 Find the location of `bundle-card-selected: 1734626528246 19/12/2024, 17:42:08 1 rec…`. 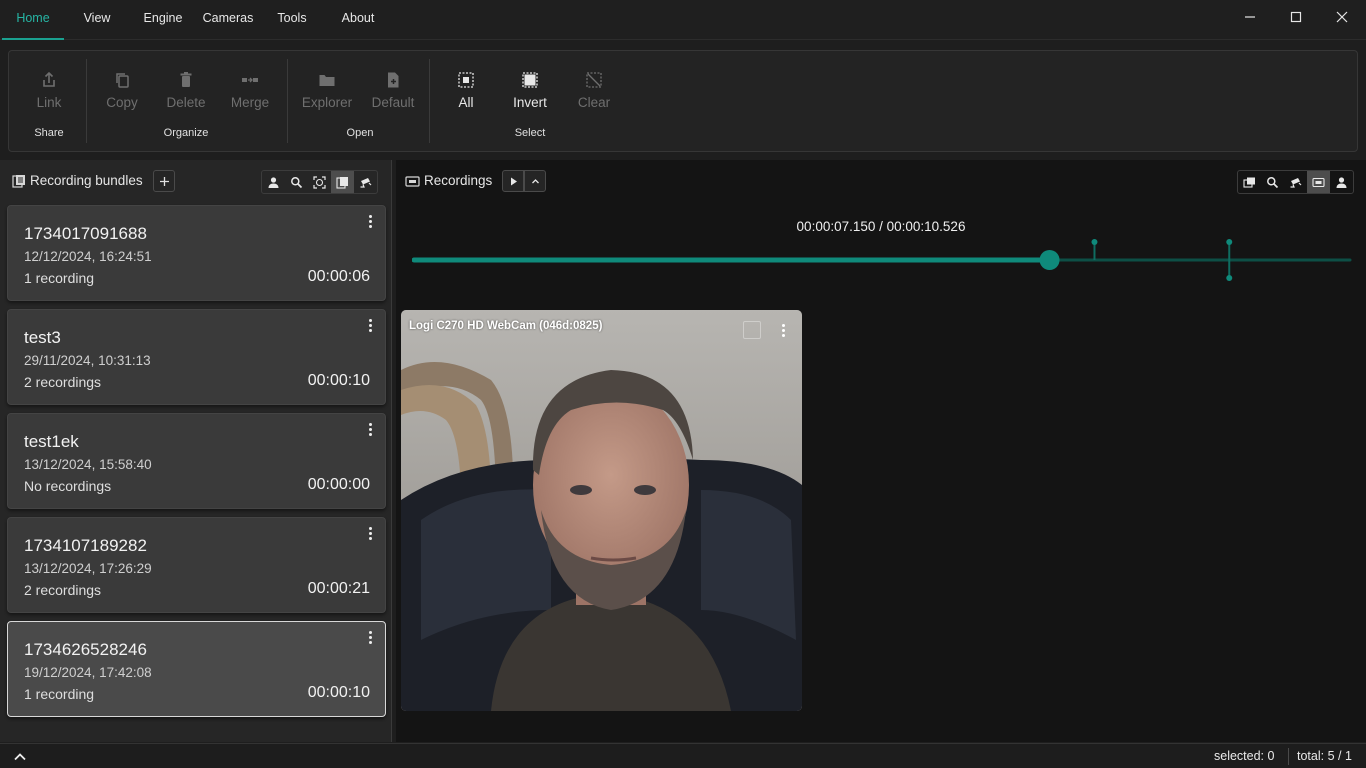

bundle-card-selected: 1734626528246 19/12/2024, 17:42:08 1 rec… is located at coordinates (196, 669).